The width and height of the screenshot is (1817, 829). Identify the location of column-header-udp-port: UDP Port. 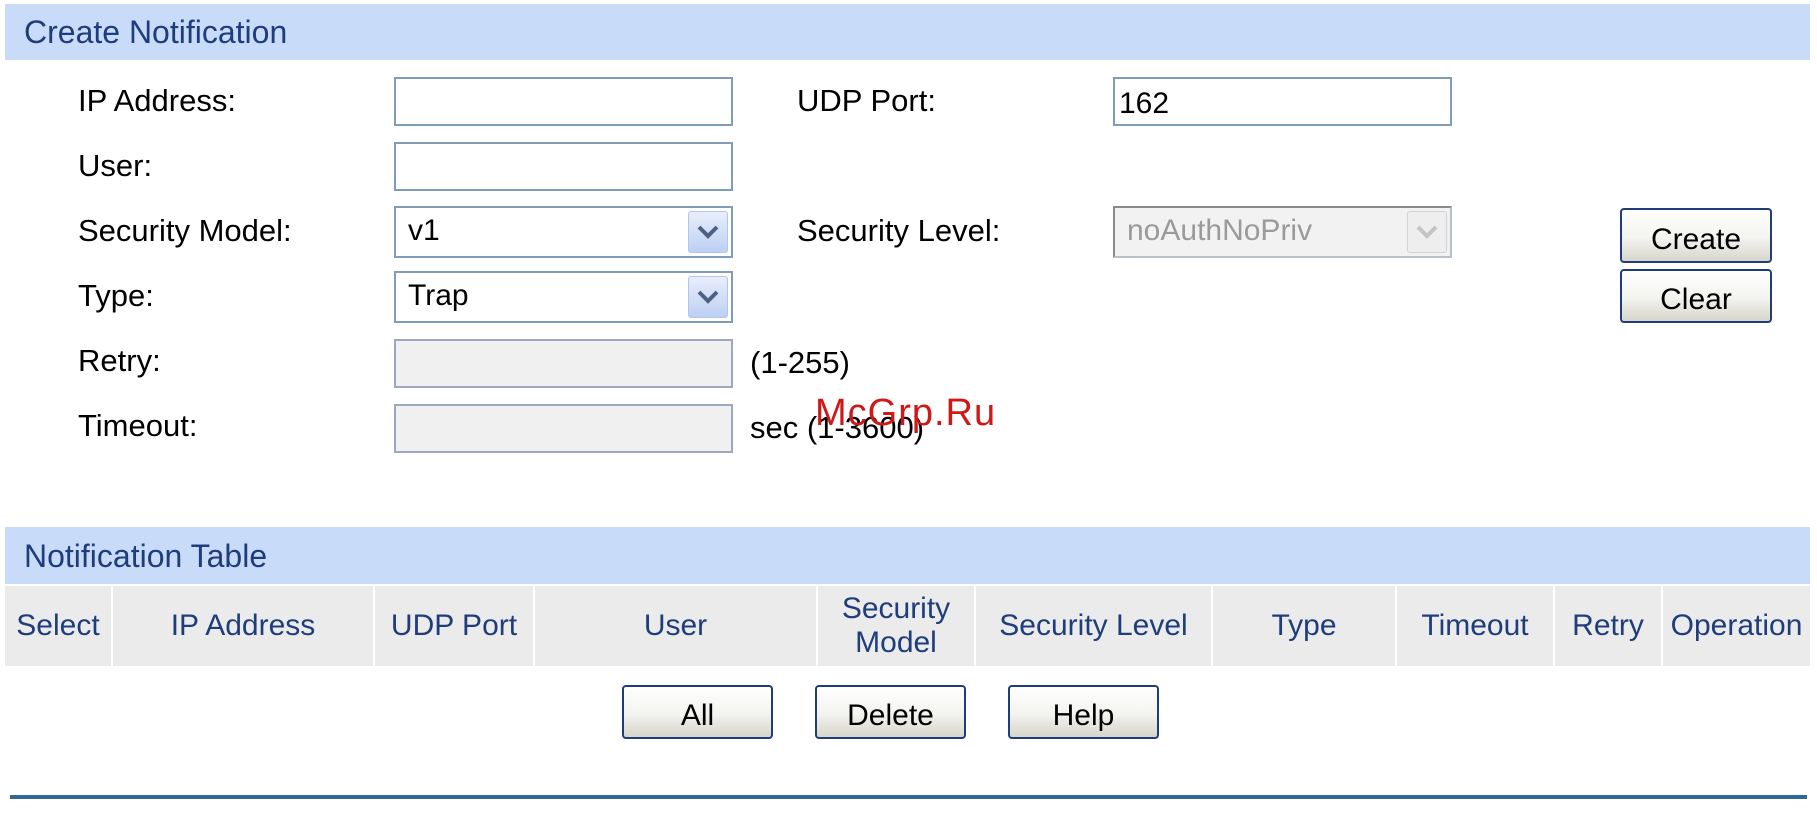
(455, 626).